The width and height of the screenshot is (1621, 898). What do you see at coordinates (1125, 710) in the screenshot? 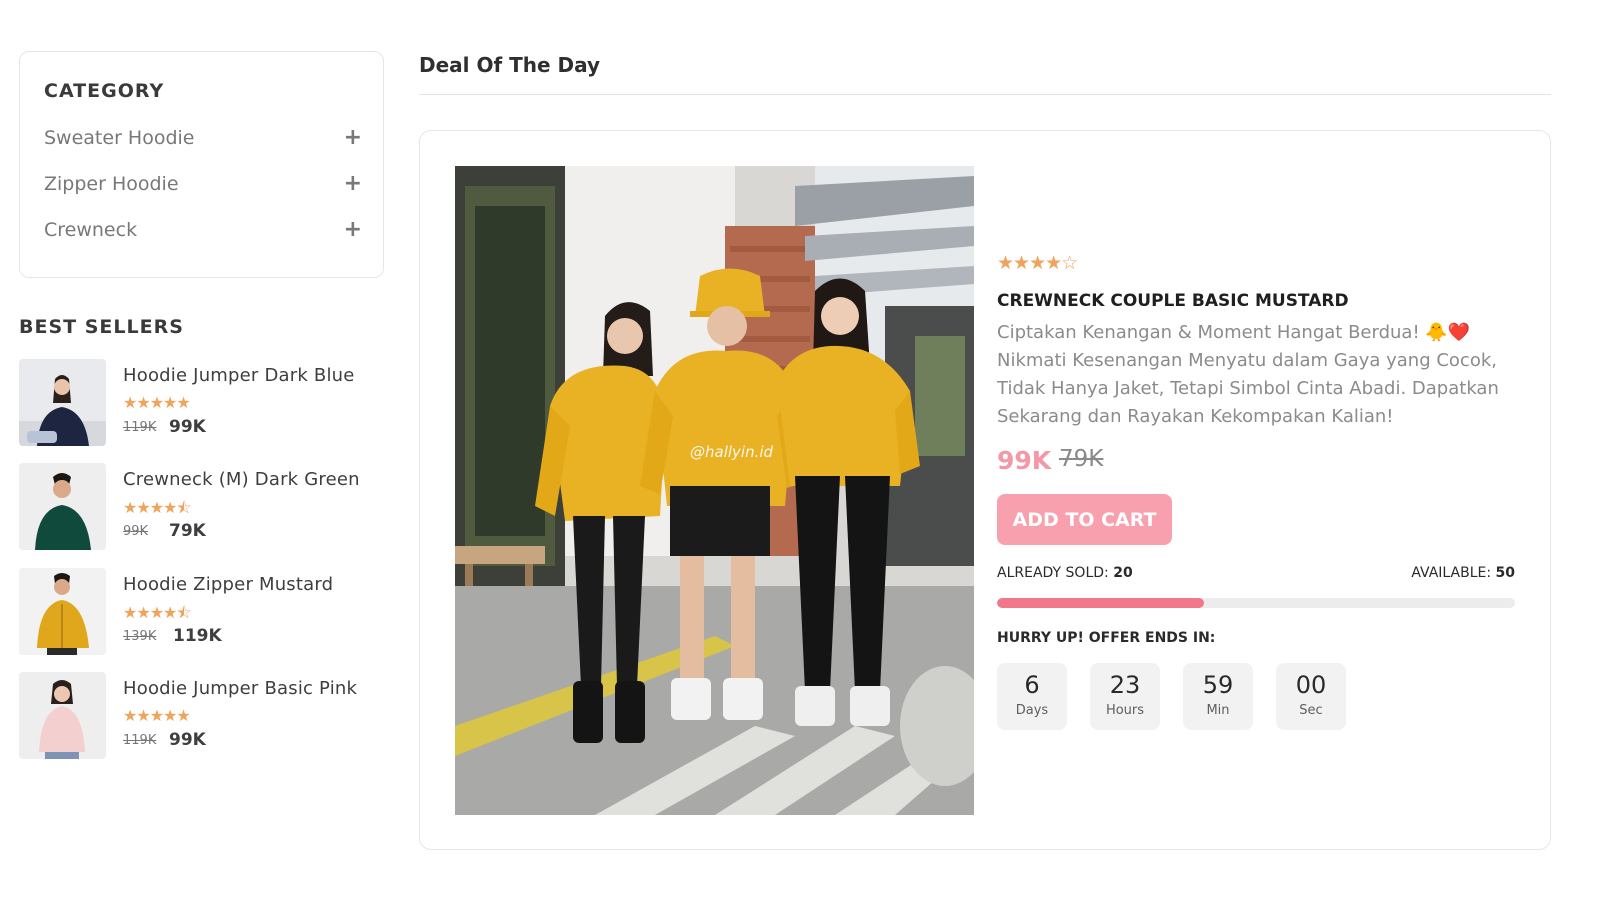
I see `countdown-unit: Hours` at bounding box center [1125, 710].